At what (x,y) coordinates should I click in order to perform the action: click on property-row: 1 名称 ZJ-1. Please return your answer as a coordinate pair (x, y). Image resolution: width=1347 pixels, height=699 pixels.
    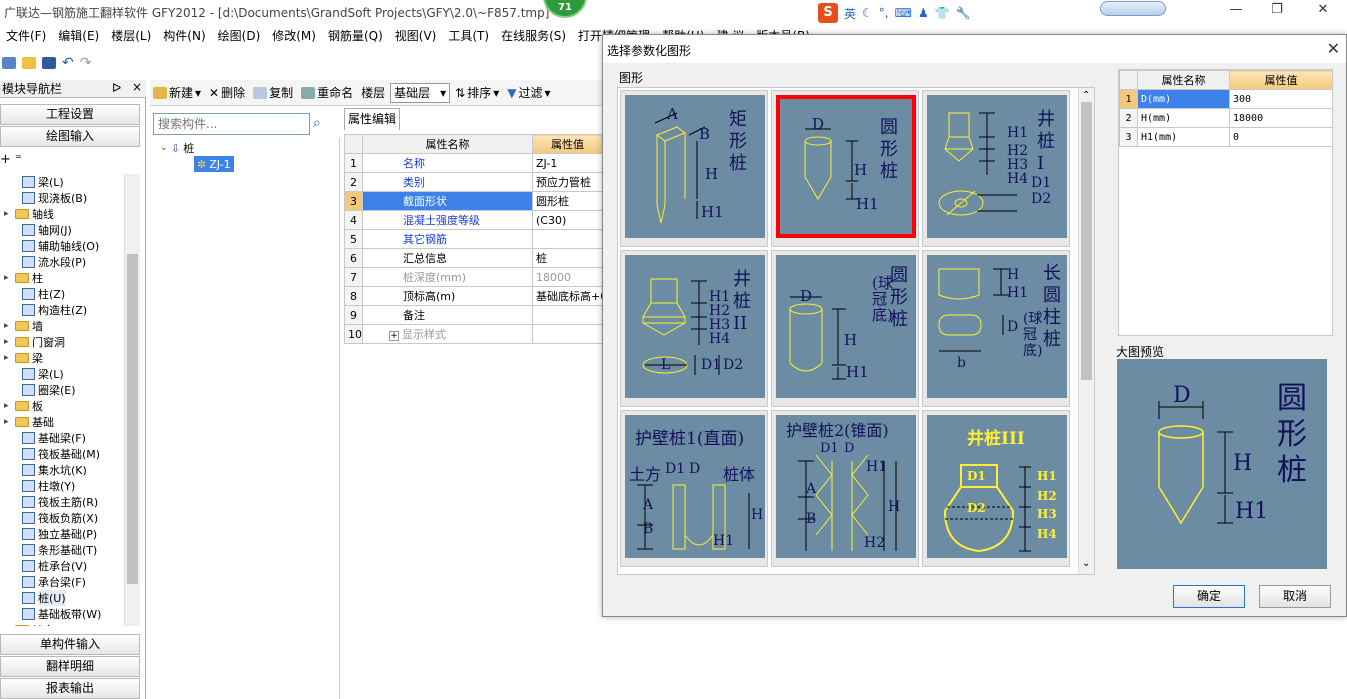
    Looking at the image, I should click on (473, 163).